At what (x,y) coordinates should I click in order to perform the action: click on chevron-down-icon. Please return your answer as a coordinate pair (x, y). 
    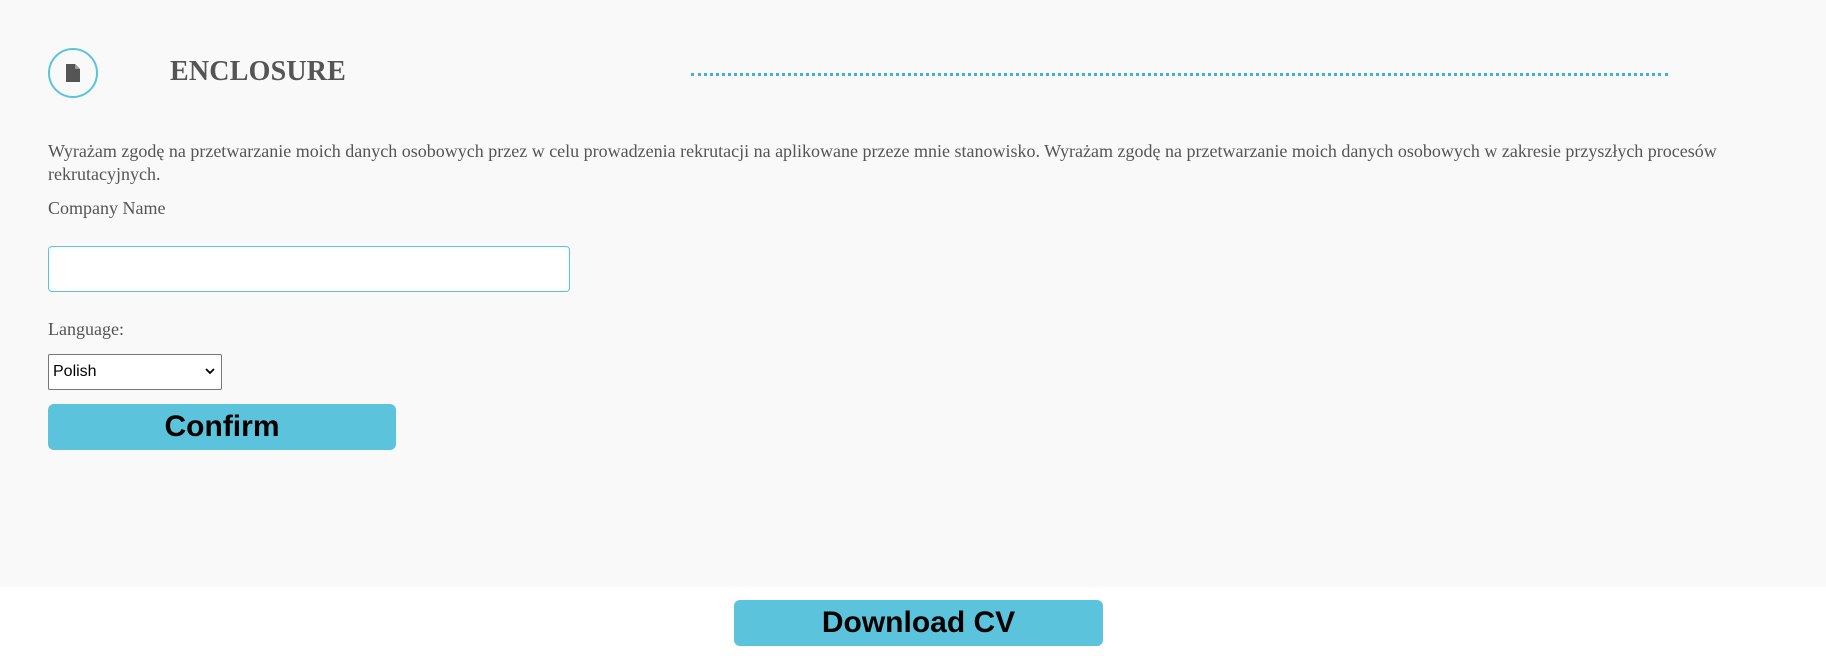
    Looking at the image, I should click on (210, 371).